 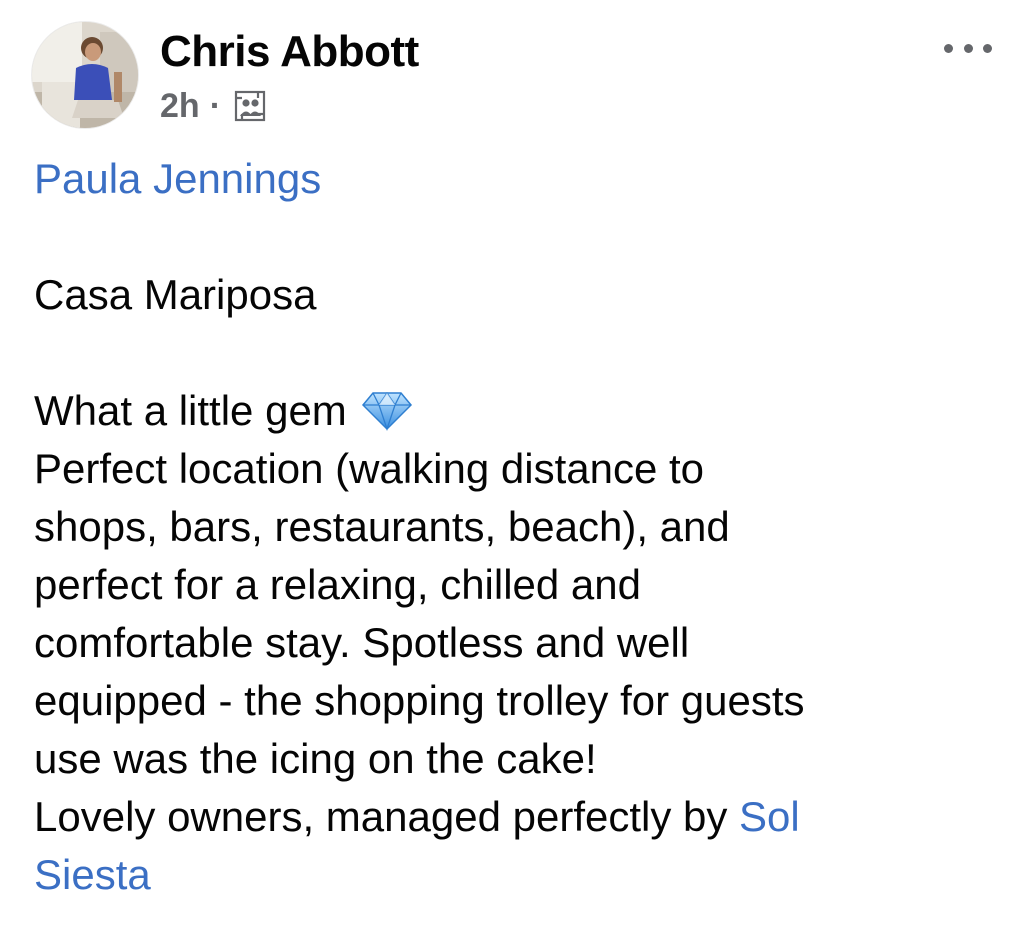 I want to click on body-line-8: Lovely owners, managed perfectly by Sol, so click(x=514, y=817).